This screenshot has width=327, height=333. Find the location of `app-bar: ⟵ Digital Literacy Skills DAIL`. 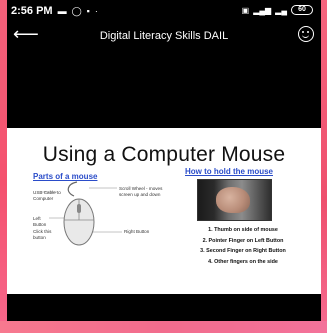

app-bar: ⟵ Digital Literacy Skills DAIL is located at coordinates (164, 36).